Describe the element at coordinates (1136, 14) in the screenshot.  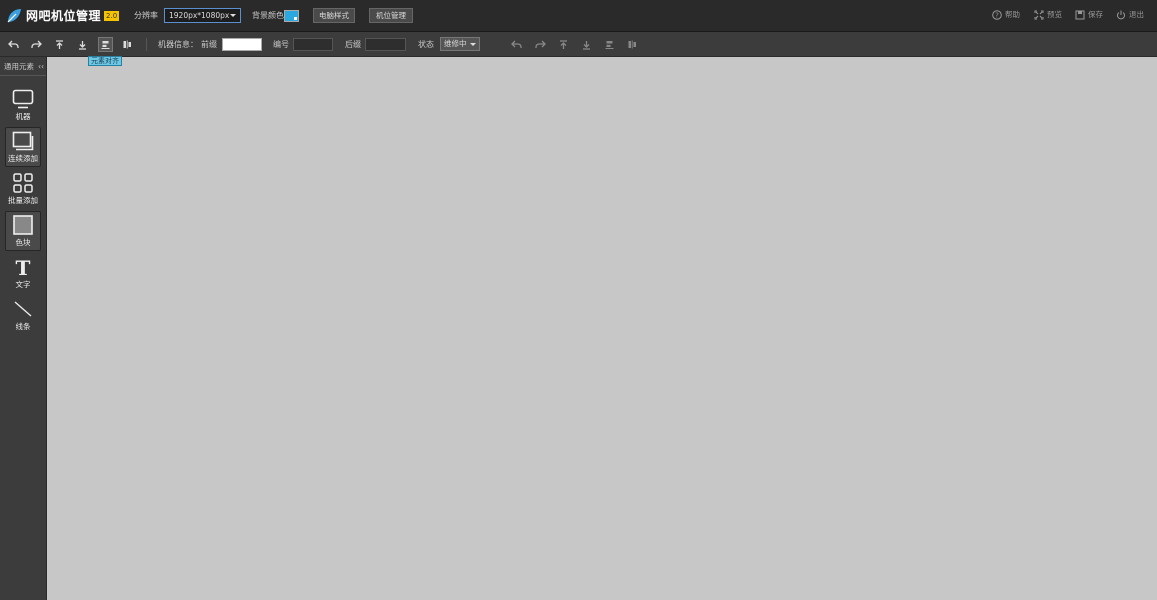
I see `exit-label: 退出` at that location.